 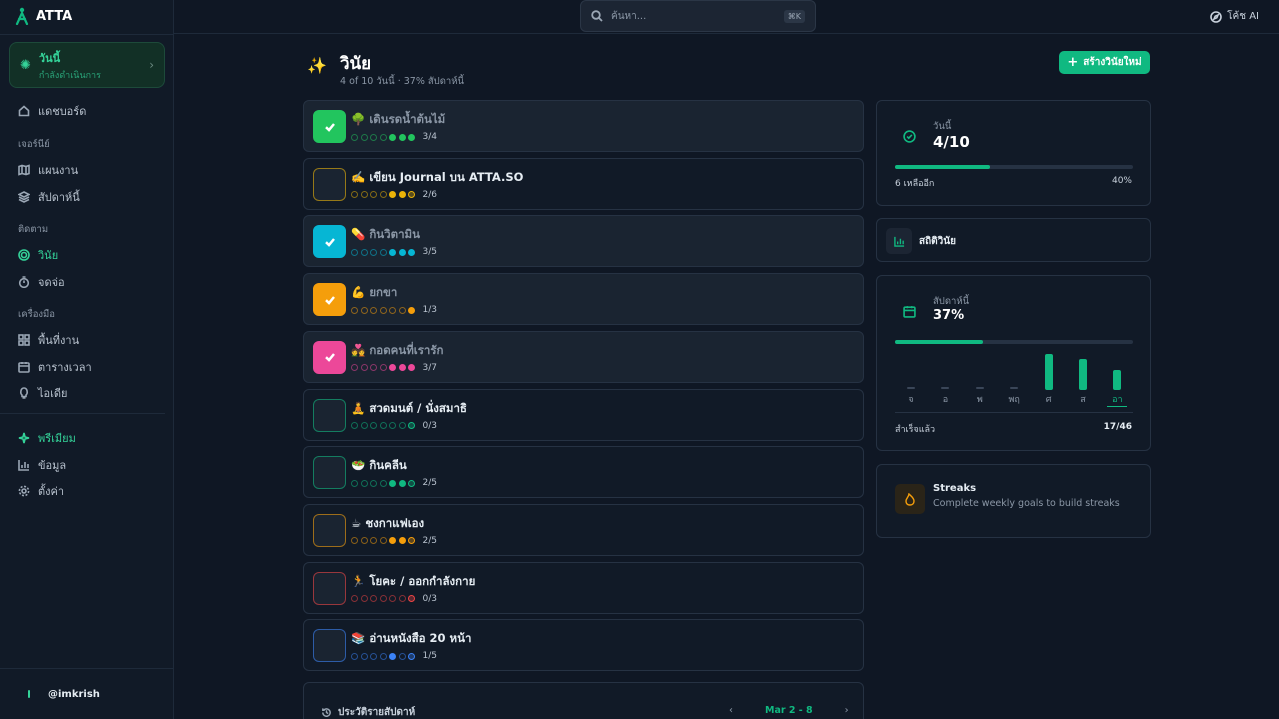 What do you see at coordinates (731, 710) in the screenshot?
I see `chevron-left-icon: ‹` at bounding box center [731, 710].